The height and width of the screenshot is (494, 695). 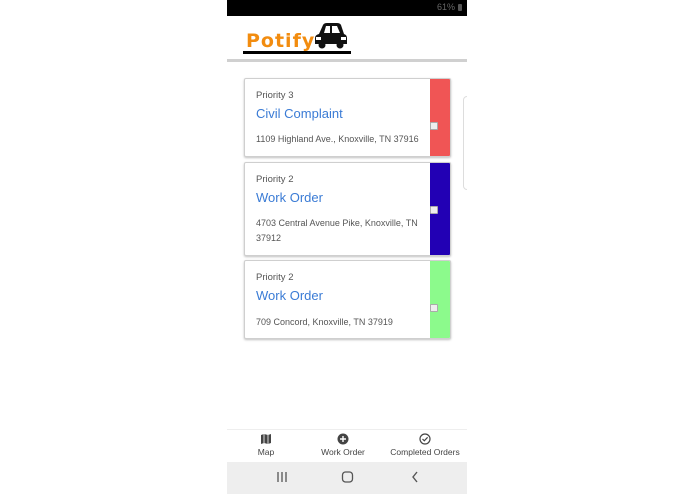 What do you see at coordinates (299, 113) in the screenshot?
I see `order-title: Civil Complaint` at bounding box center [299, 113].